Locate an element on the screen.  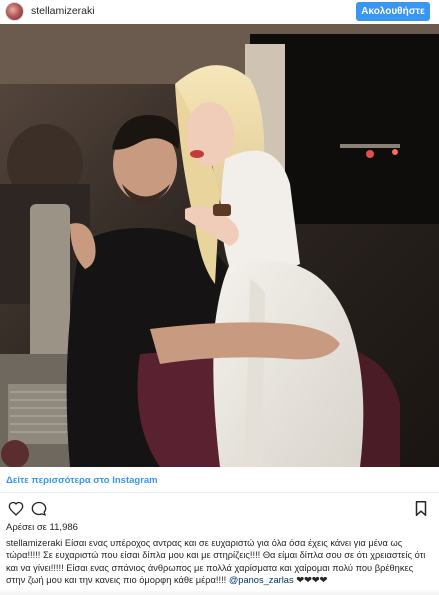
username: stellamizeraki is located at coordinates (63, 11).